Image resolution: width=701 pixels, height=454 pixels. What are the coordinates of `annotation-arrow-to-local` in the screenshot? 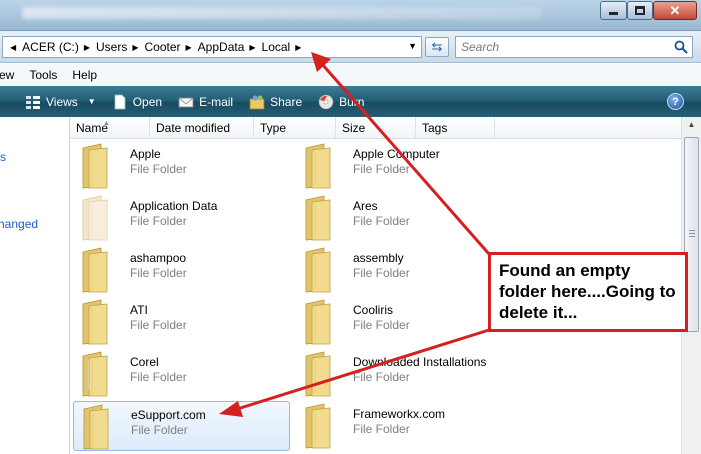 It's located at (405, 159).